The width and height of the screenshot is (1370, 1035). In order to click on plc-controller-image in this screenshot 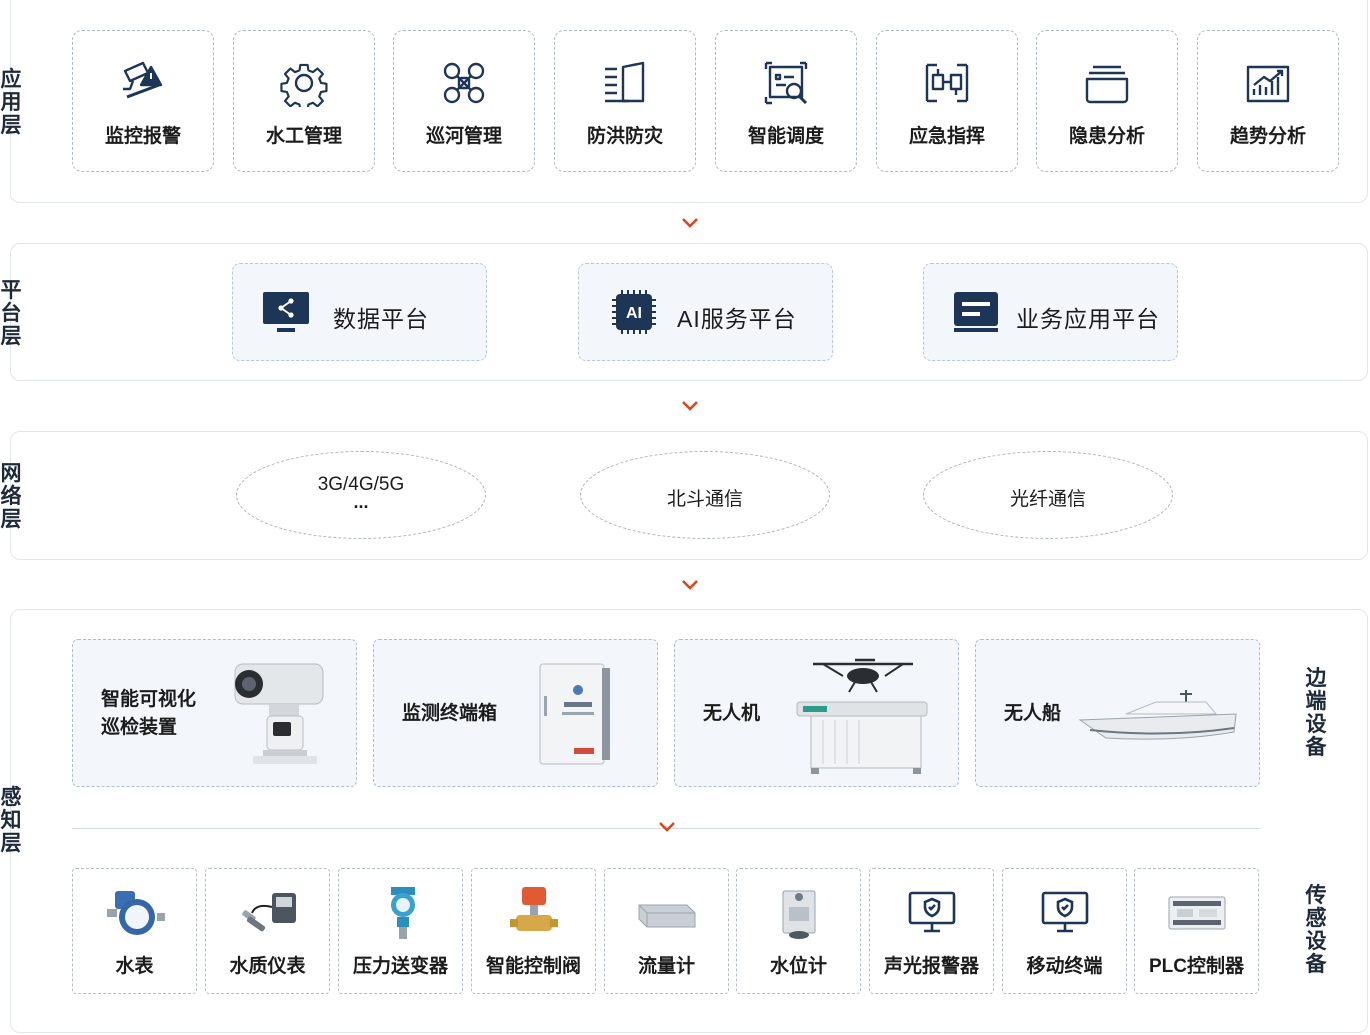, I will do `click(1196, 913)`.